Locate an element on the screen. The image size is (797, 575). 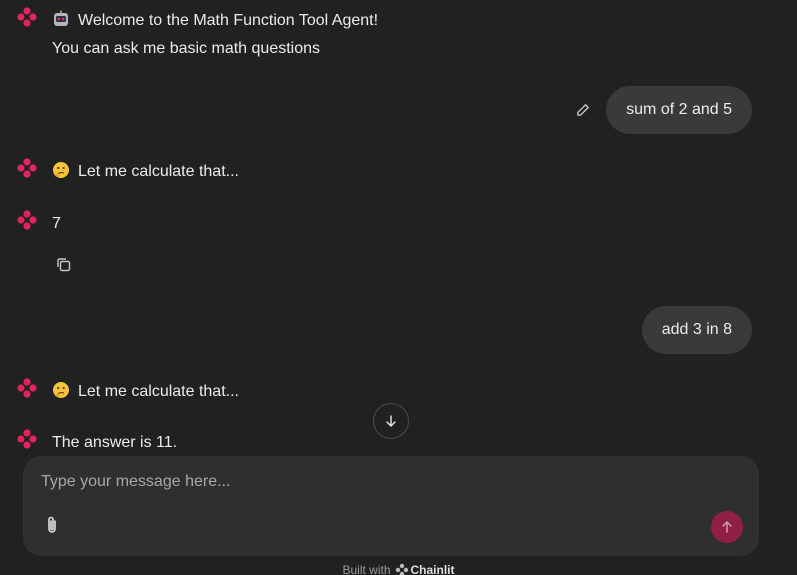
assistant-message-result: 7 is located at coordinates (38, 224).